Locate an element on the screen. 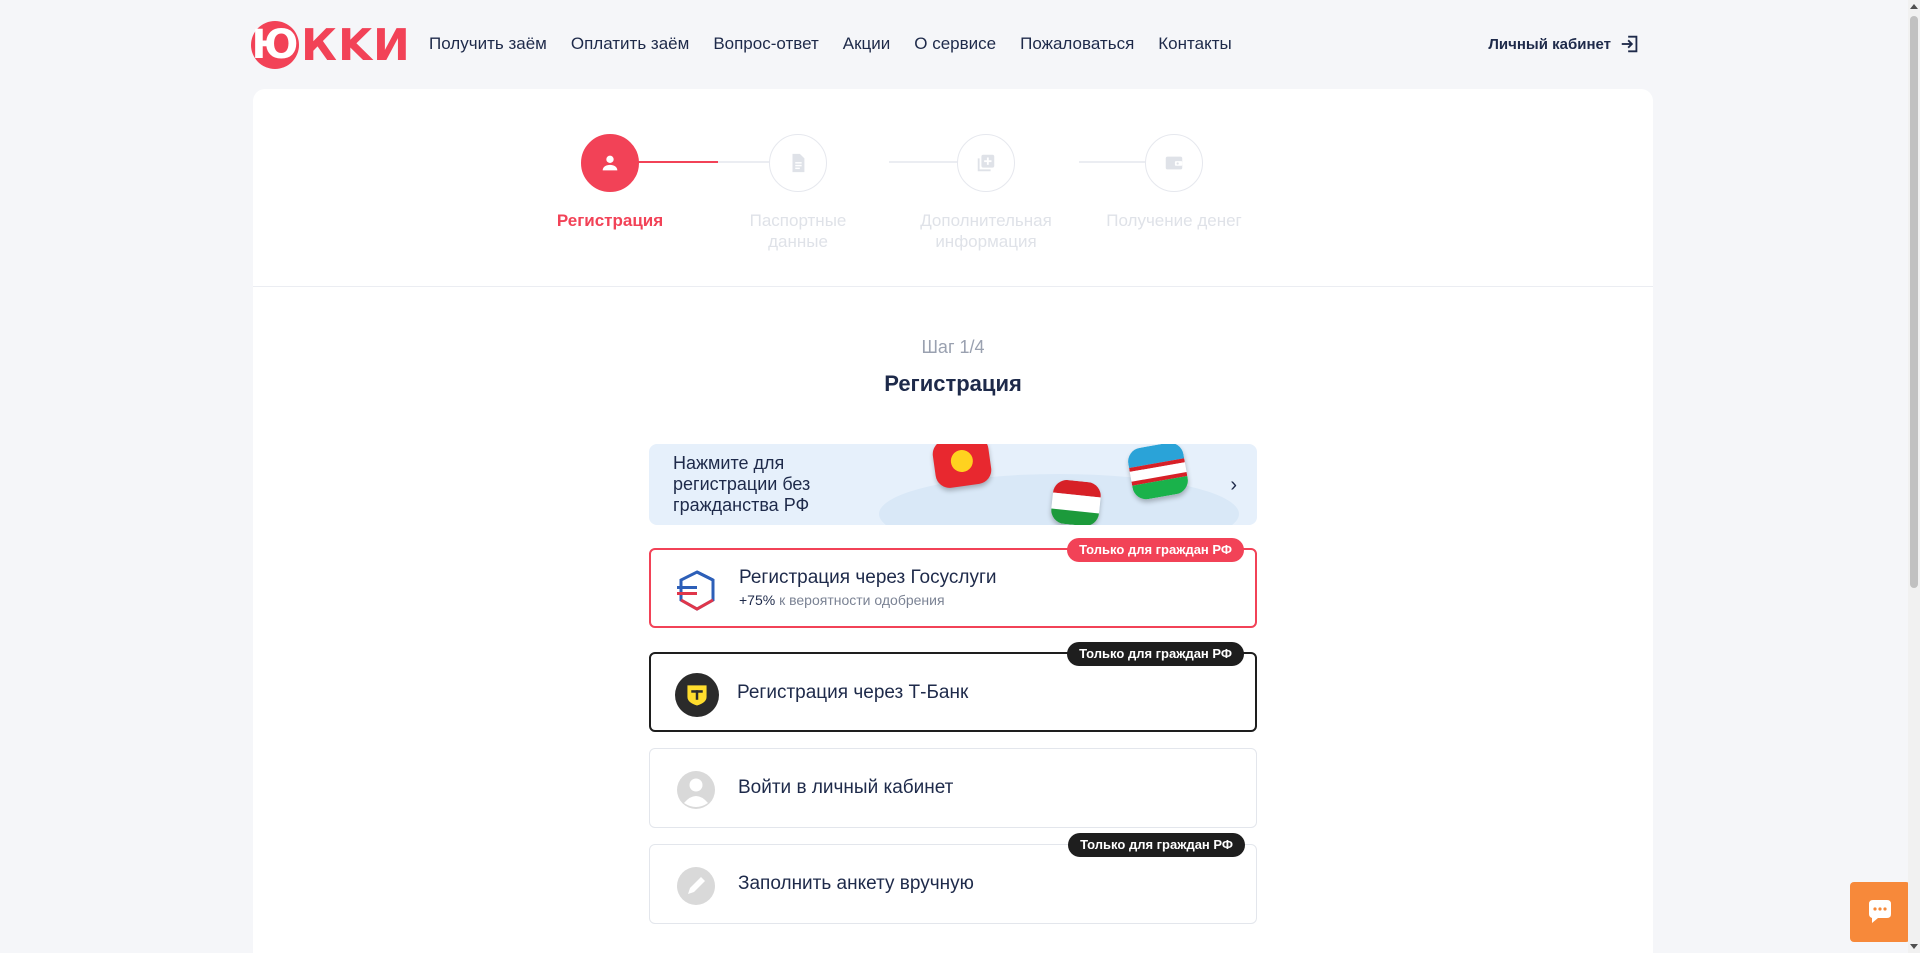  login-option: Войти в личный кабинет is located at coordinates (953, 788).